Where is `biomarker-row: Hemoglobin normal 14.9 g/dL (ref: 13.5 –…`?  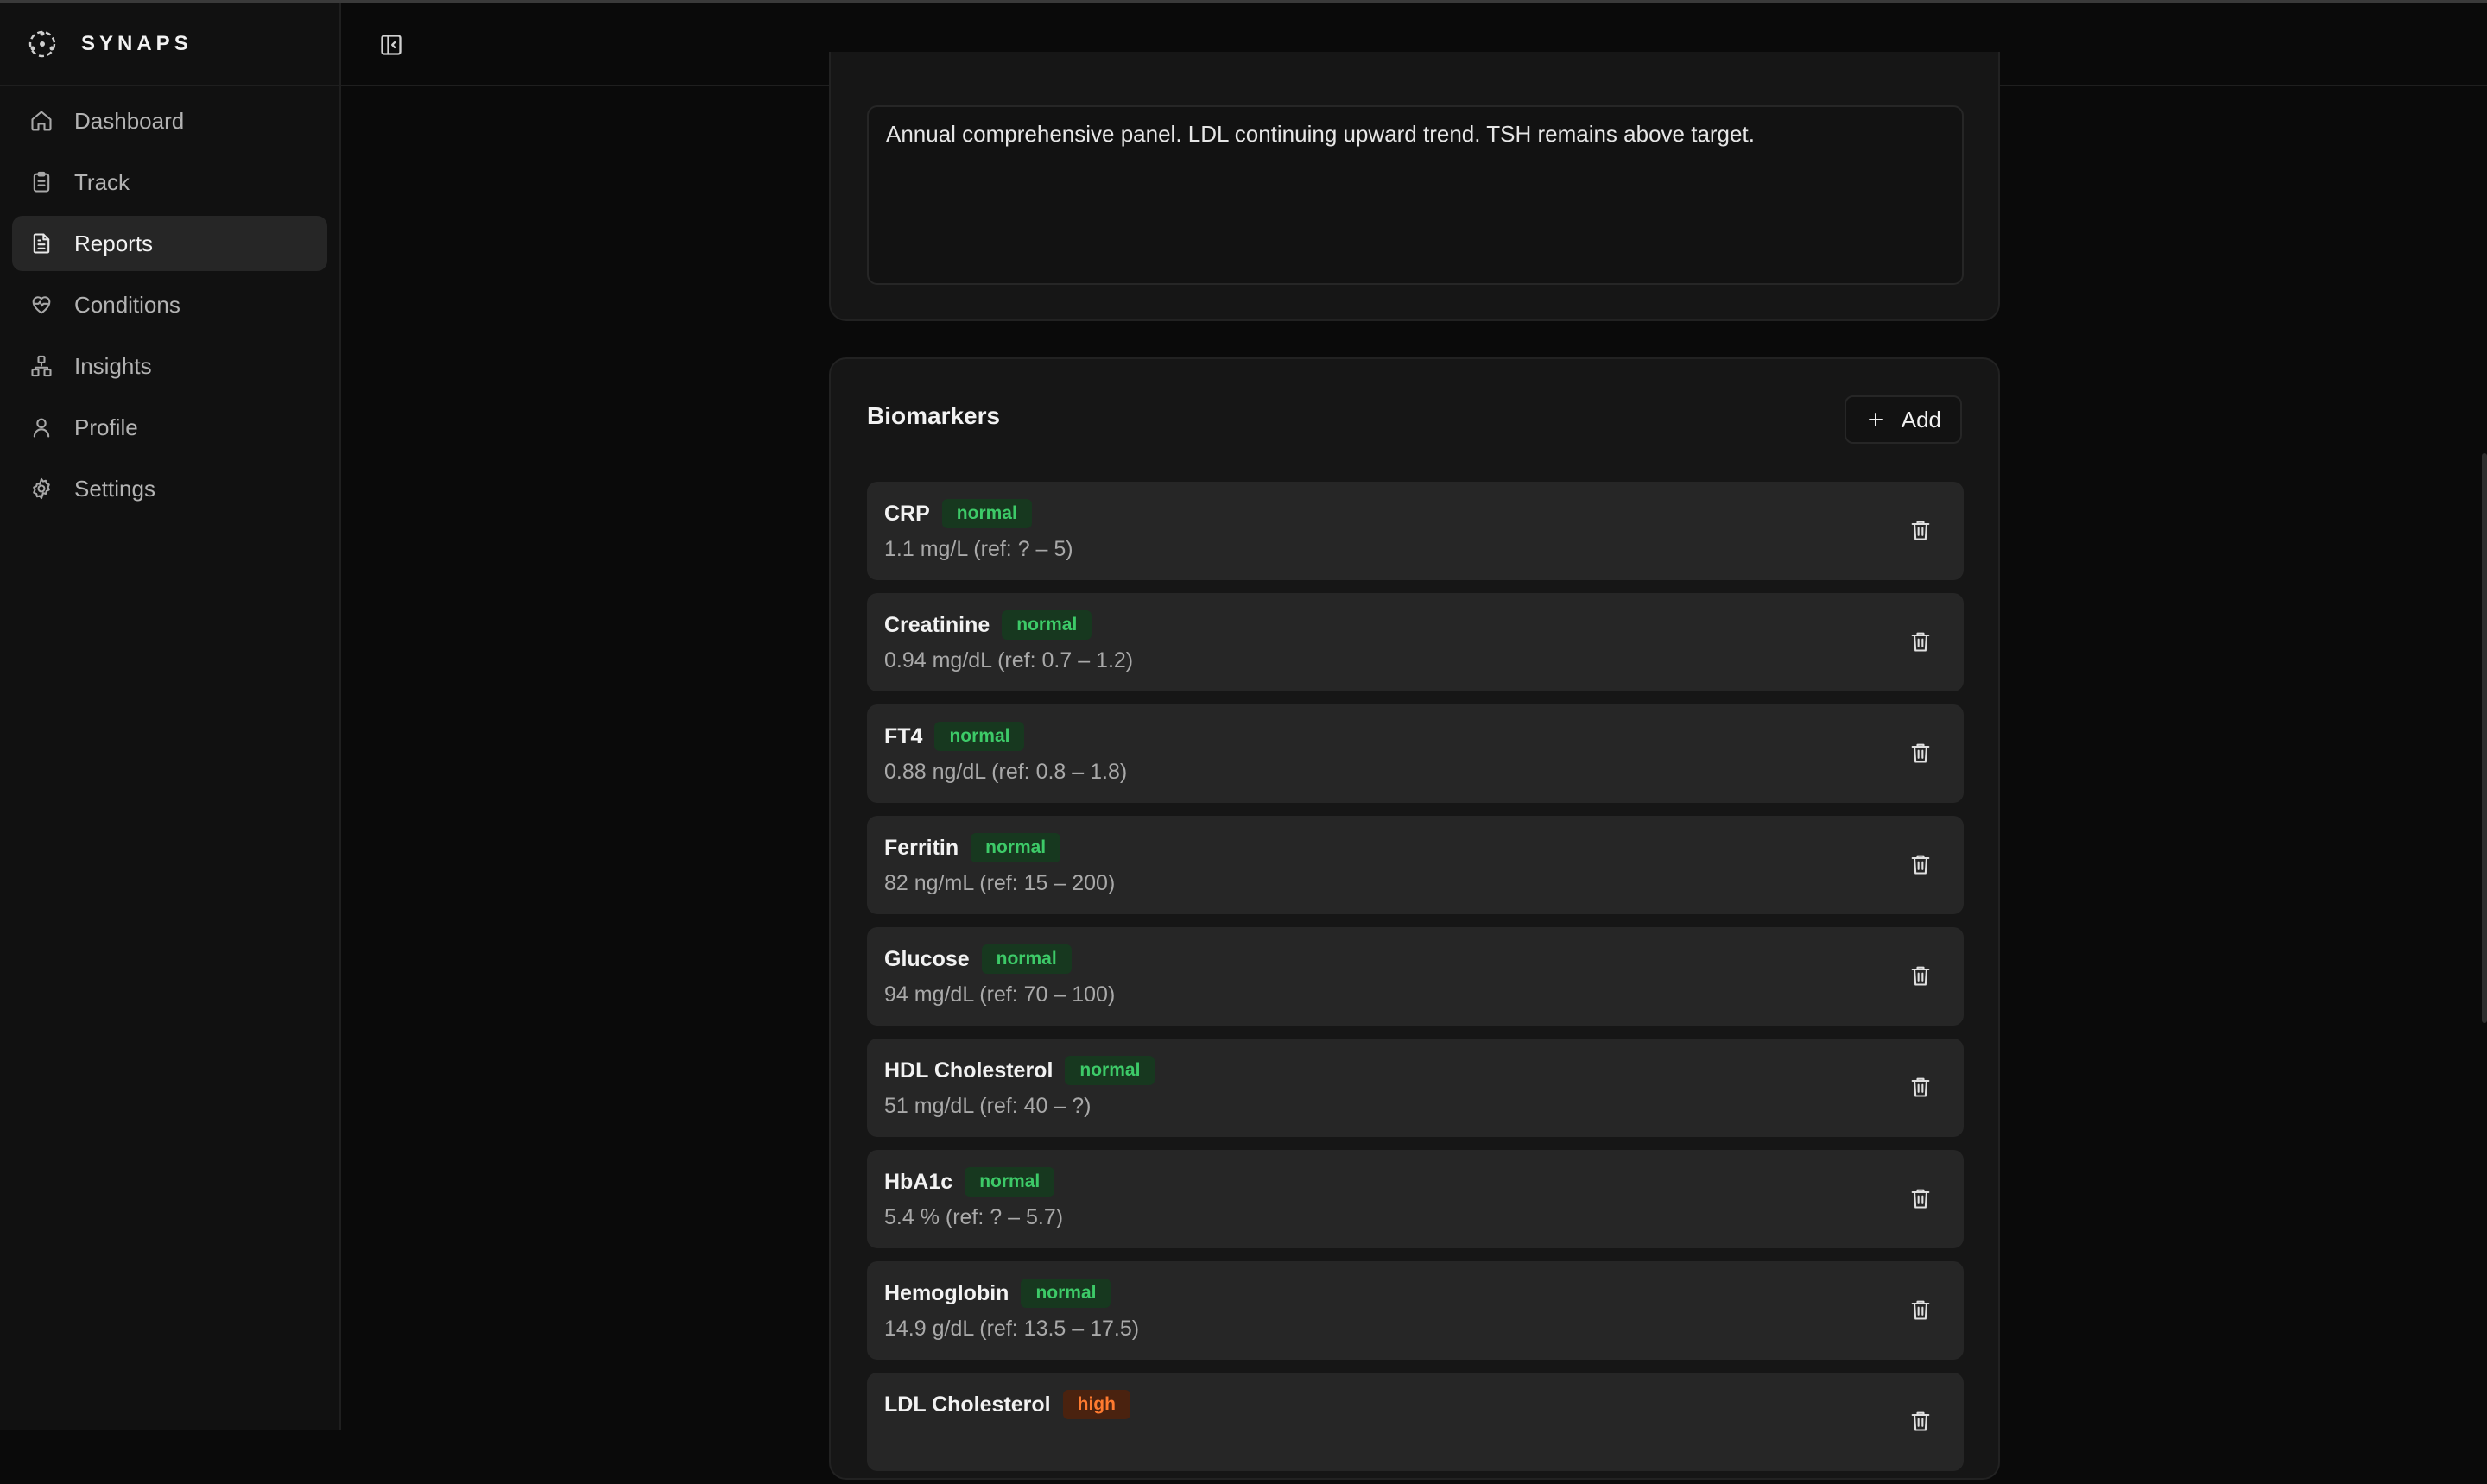 biomarker-row: Hemoglobin normal 14.9 g/dL (ref: 13.5 –… is located at coordinates (1415, 1310).